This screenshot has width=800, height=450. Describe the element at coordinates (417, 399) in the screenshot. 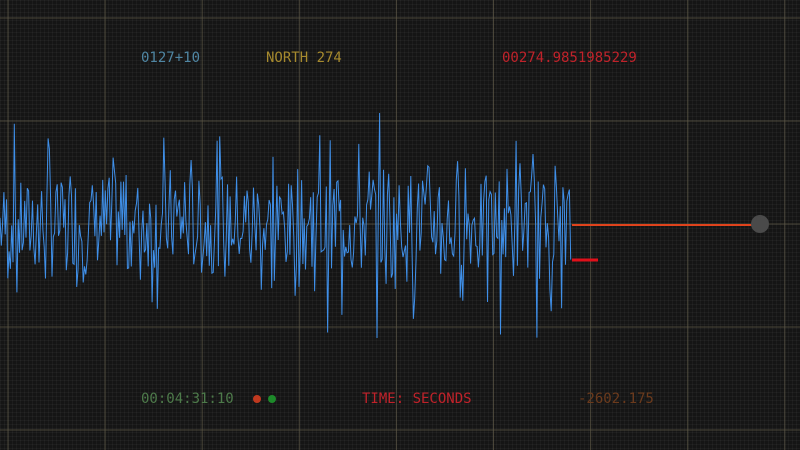

I see `axis-label: TIME: SECONDS` at that location.